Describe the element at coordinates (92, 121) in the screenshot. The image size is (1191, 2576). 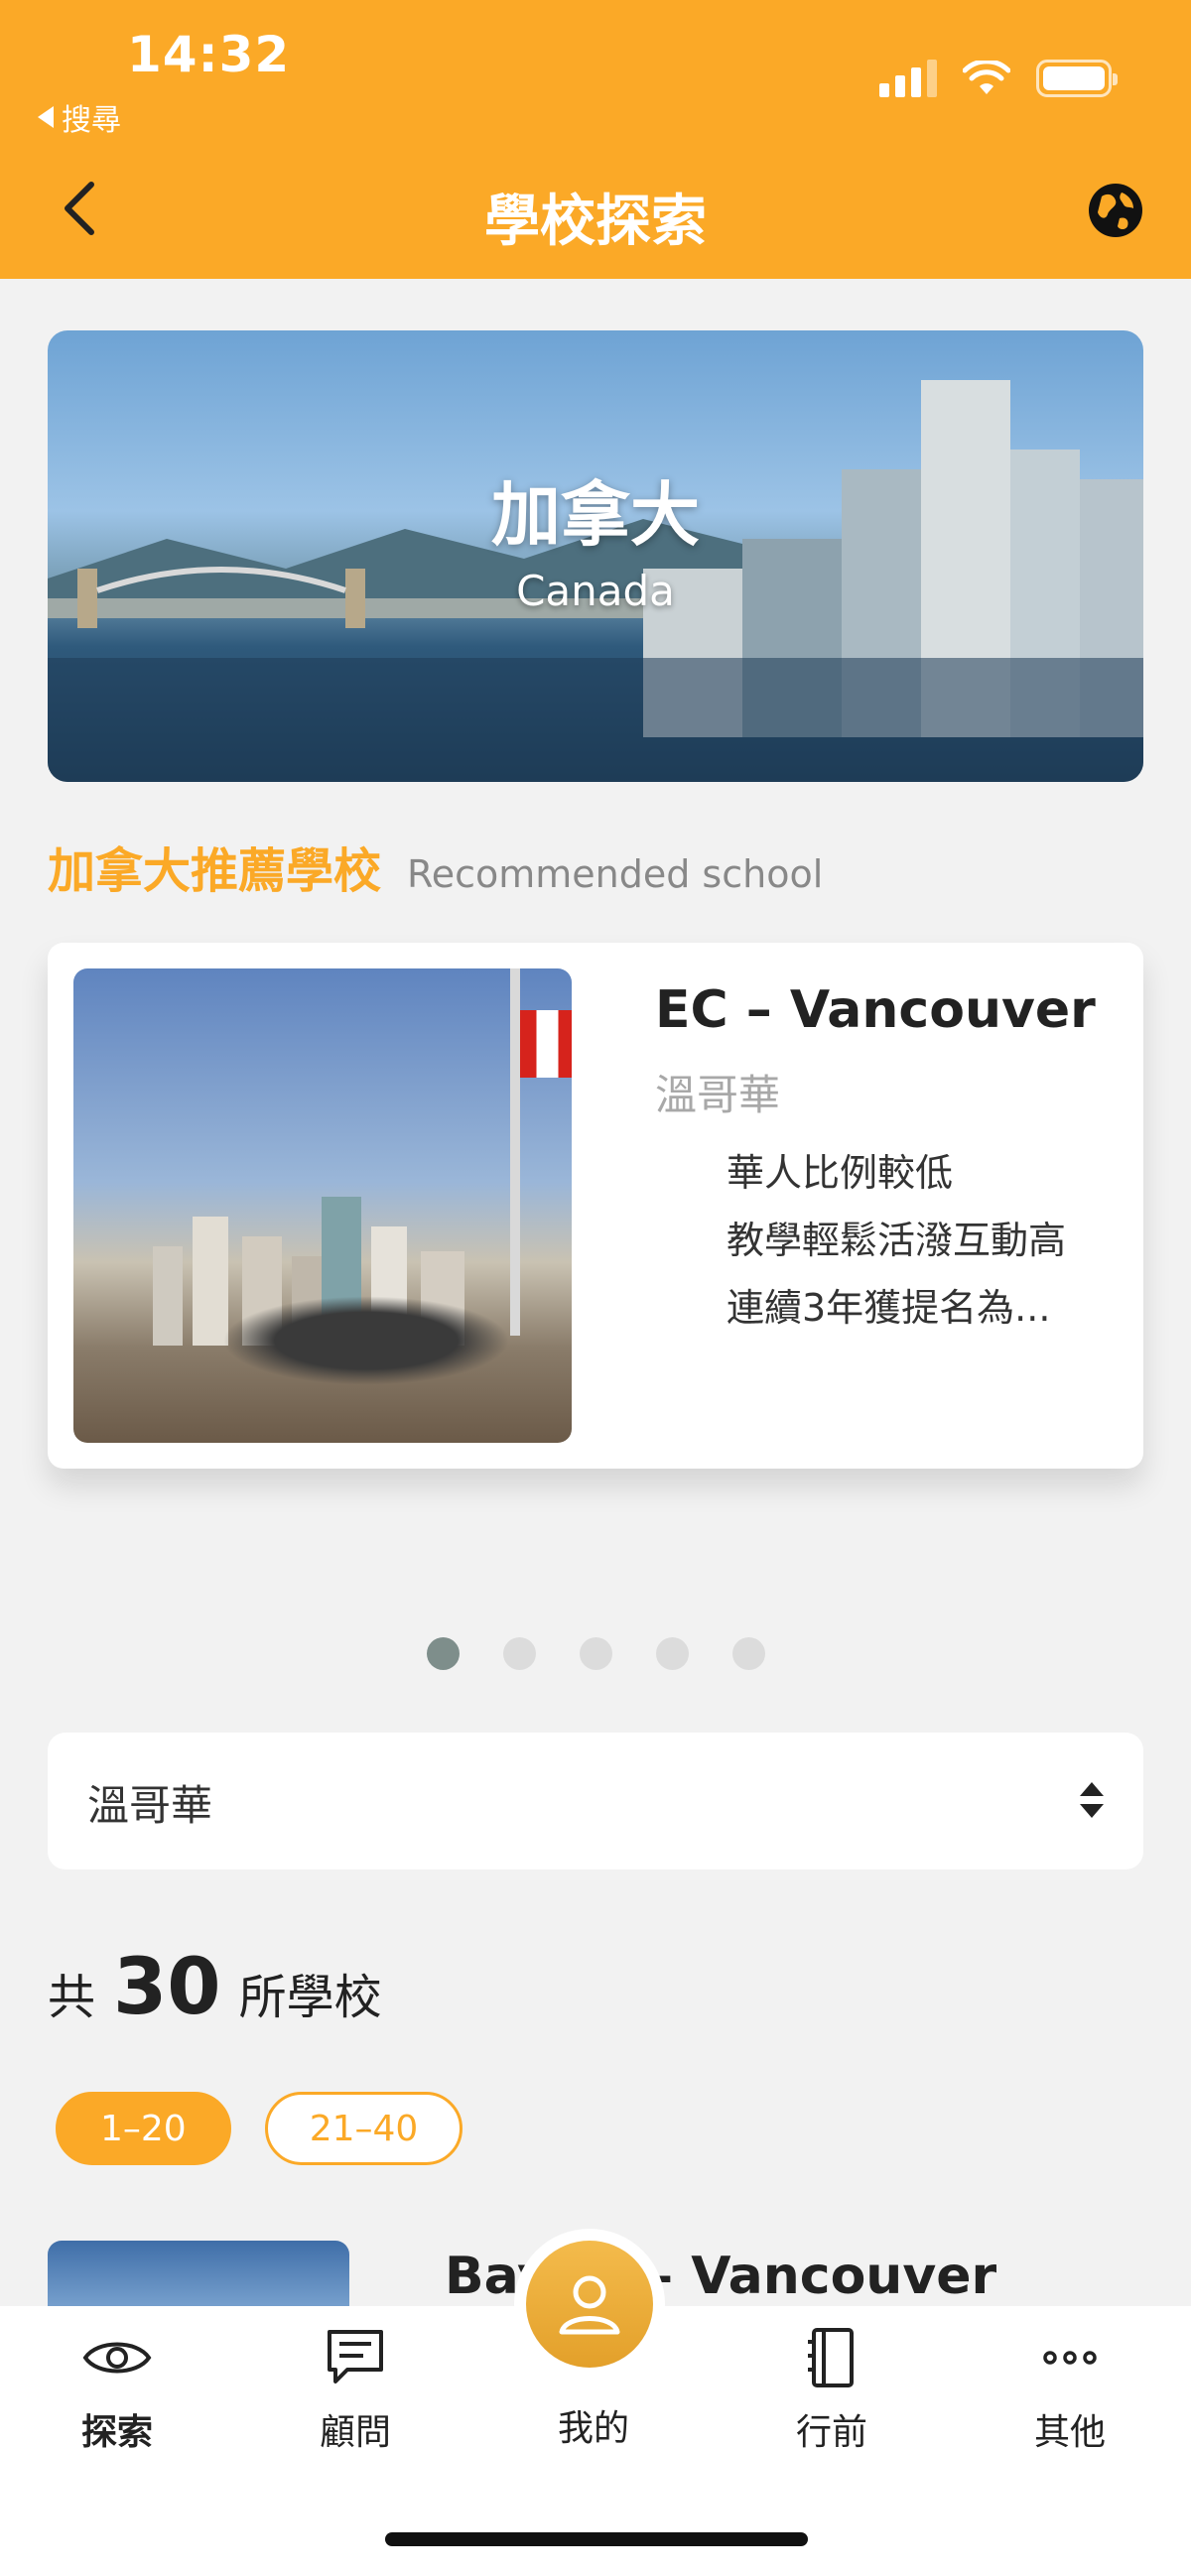
I see `back-app-label: 搜尋` at that location.